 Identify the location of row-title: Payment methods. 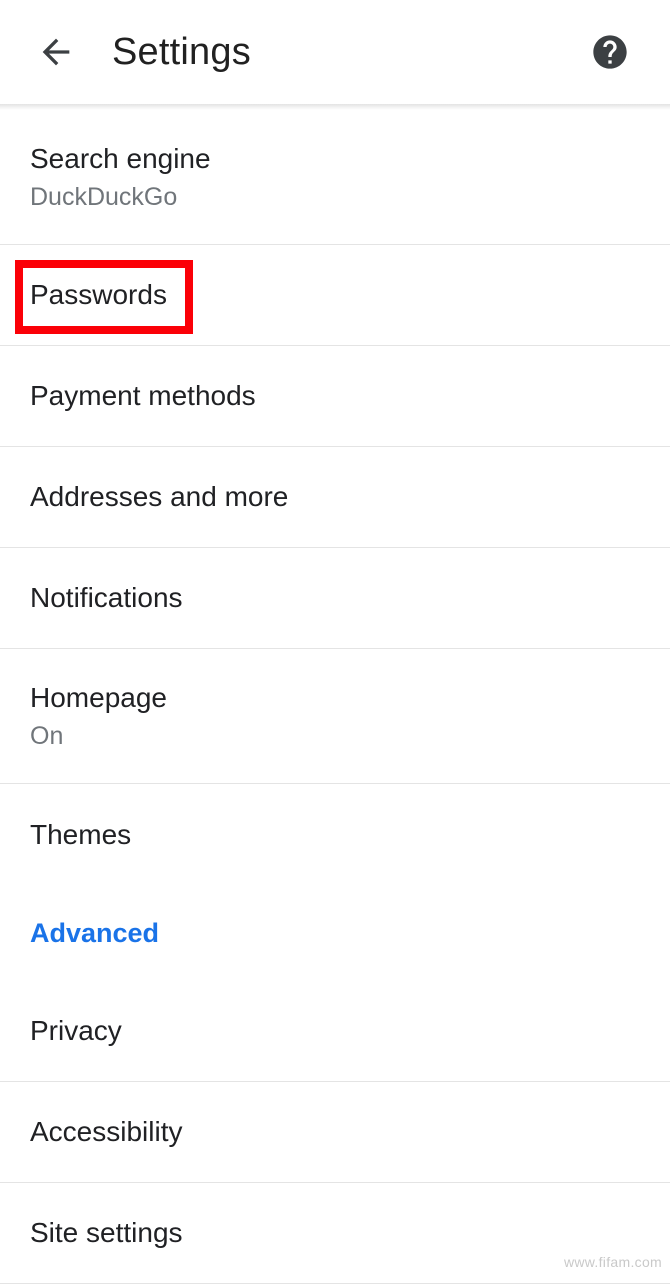
(143, 395).